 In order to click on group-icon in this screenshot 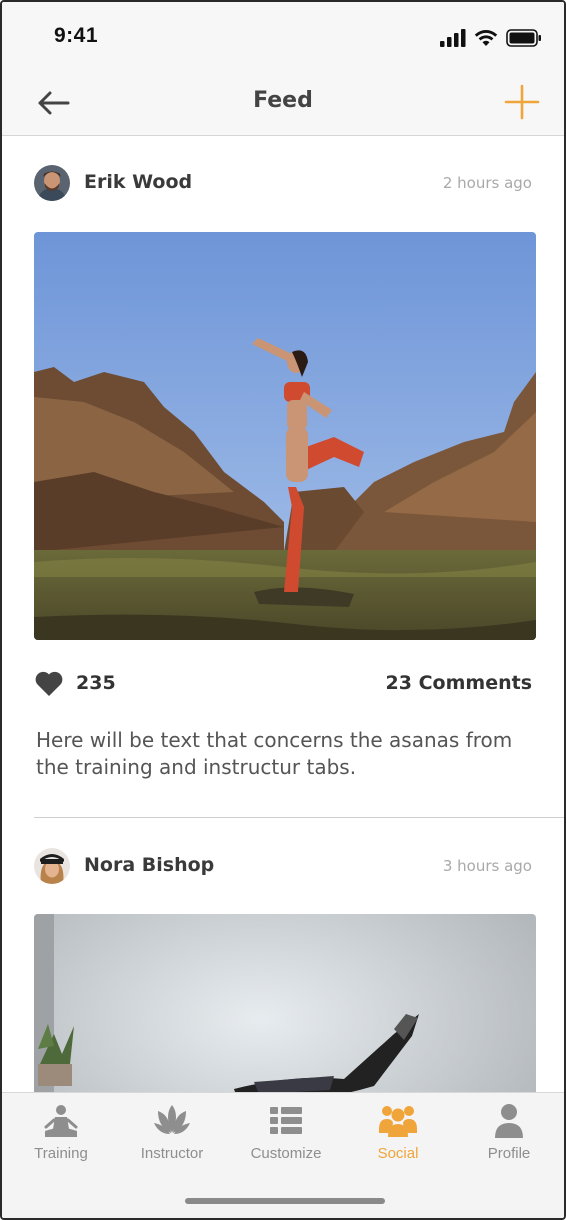, I will do `click(398, 1121)`.